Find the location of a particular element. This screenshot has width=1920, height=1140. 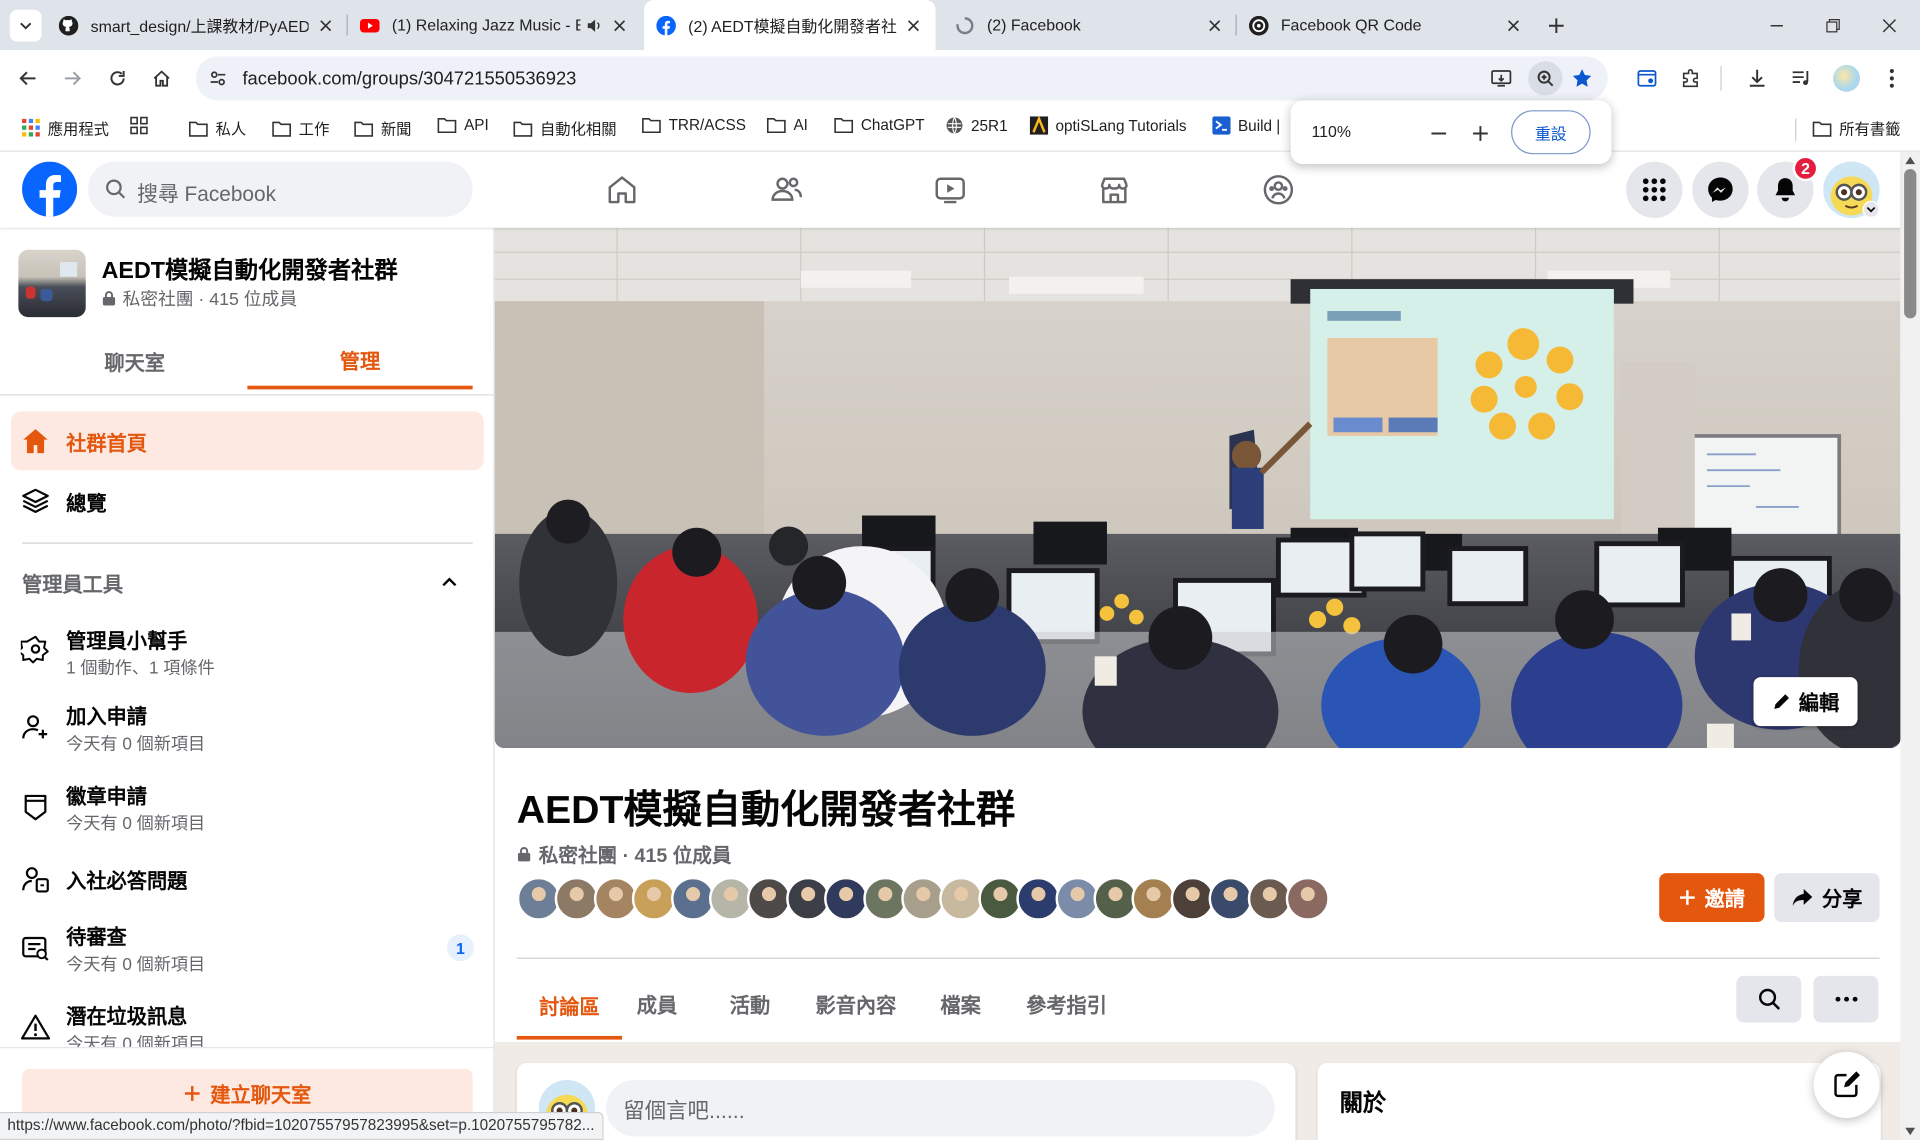

bookmark-apps: 應用程式 is located at coordinates (65, 127).